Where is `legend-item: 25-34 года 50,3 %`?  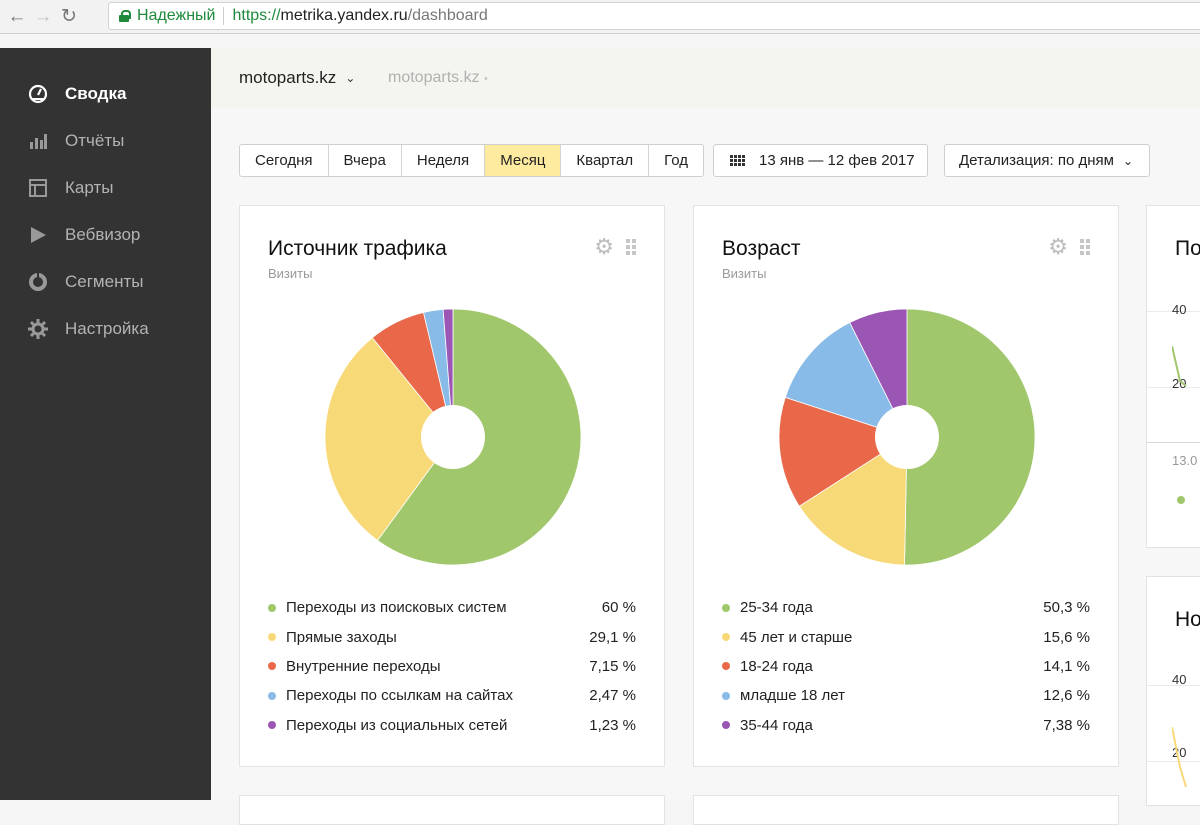
legend-item: 25-34 года 50,3 % is located at coordinates (906, 607).